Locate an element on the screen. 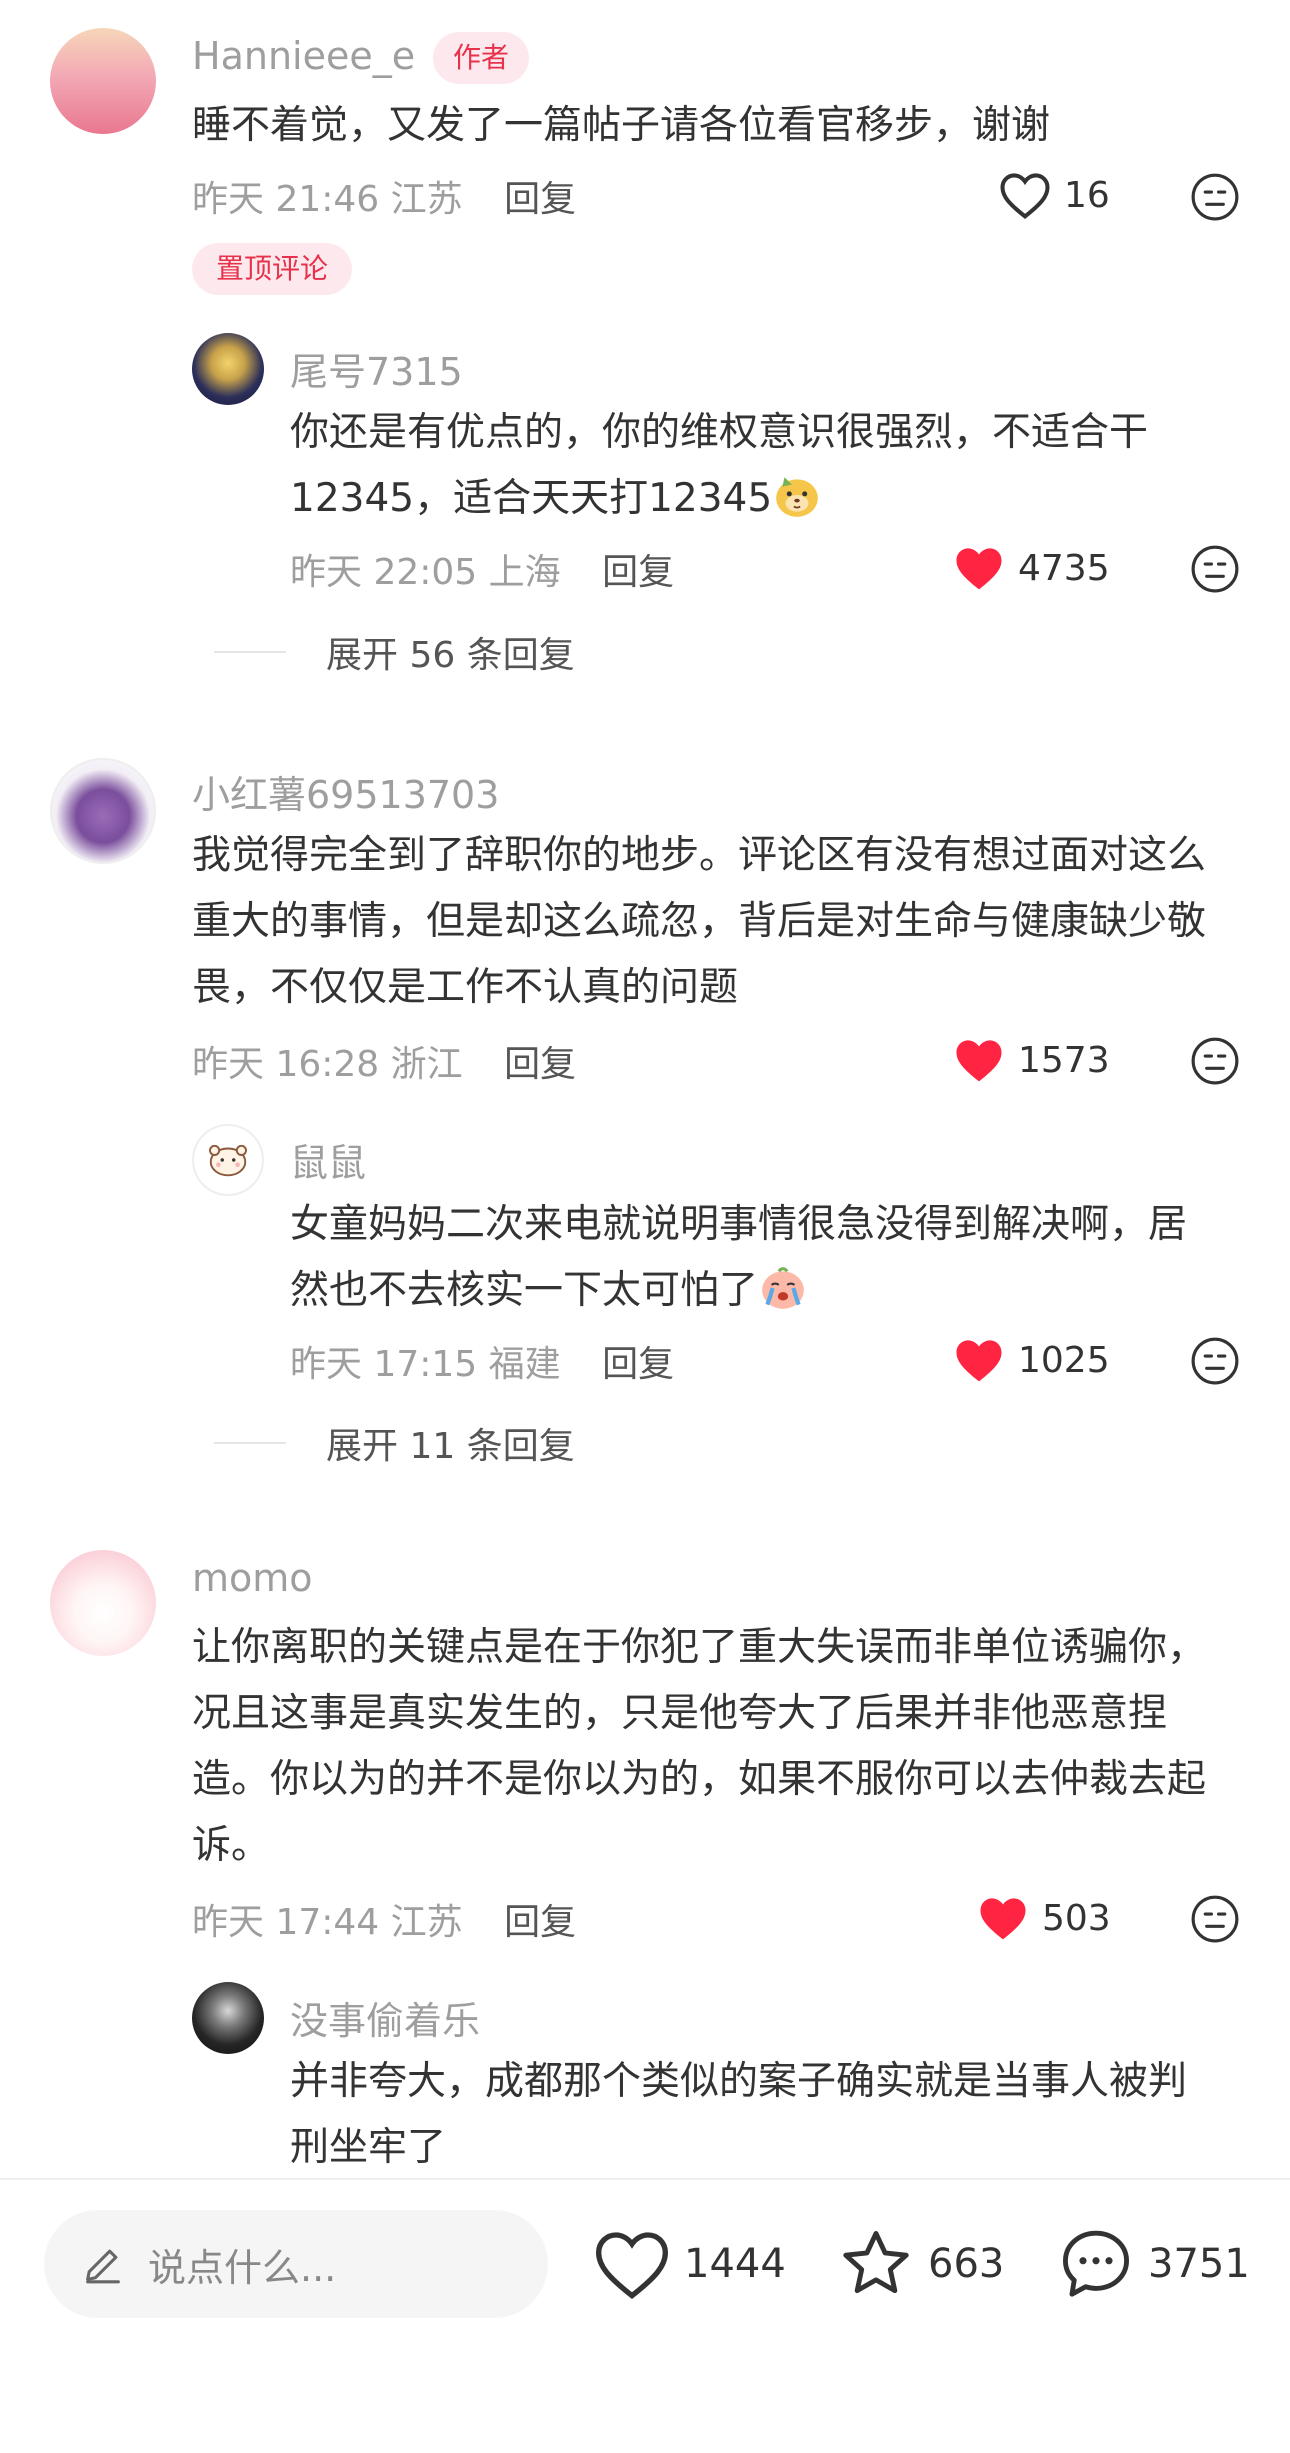  like-button: 16 is located at coordinates (1054, 195).